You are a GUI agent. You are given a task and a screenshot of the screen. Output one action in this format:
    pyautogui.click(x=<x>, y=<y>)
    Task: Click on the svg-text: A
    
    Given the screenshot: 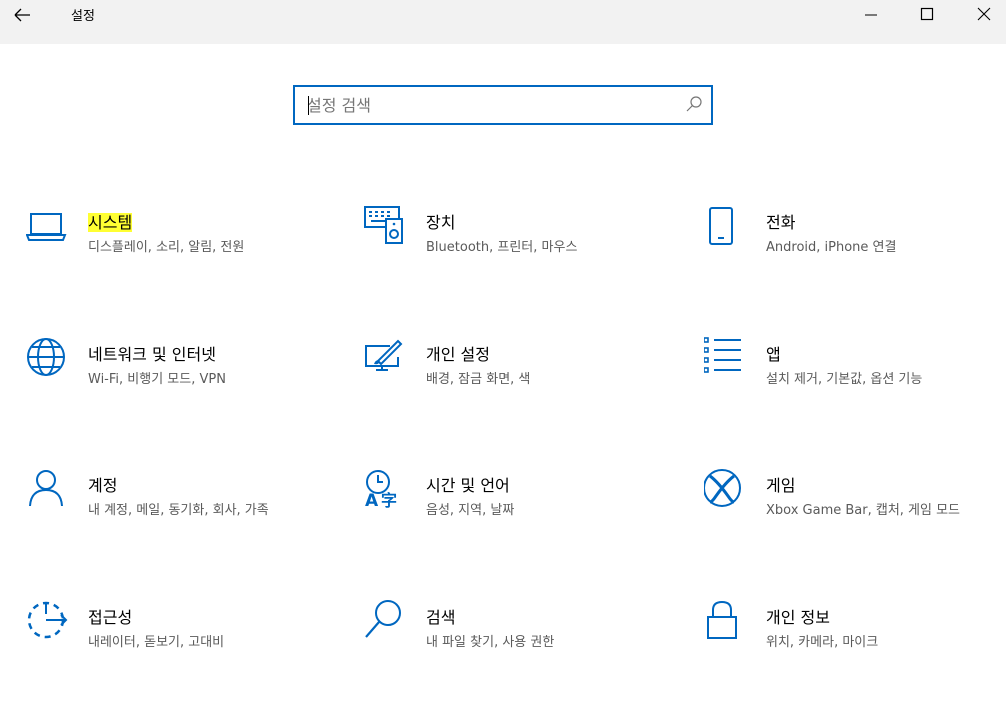 What is the action you would take?
    pyautogui.click(x=372, y=501)
    